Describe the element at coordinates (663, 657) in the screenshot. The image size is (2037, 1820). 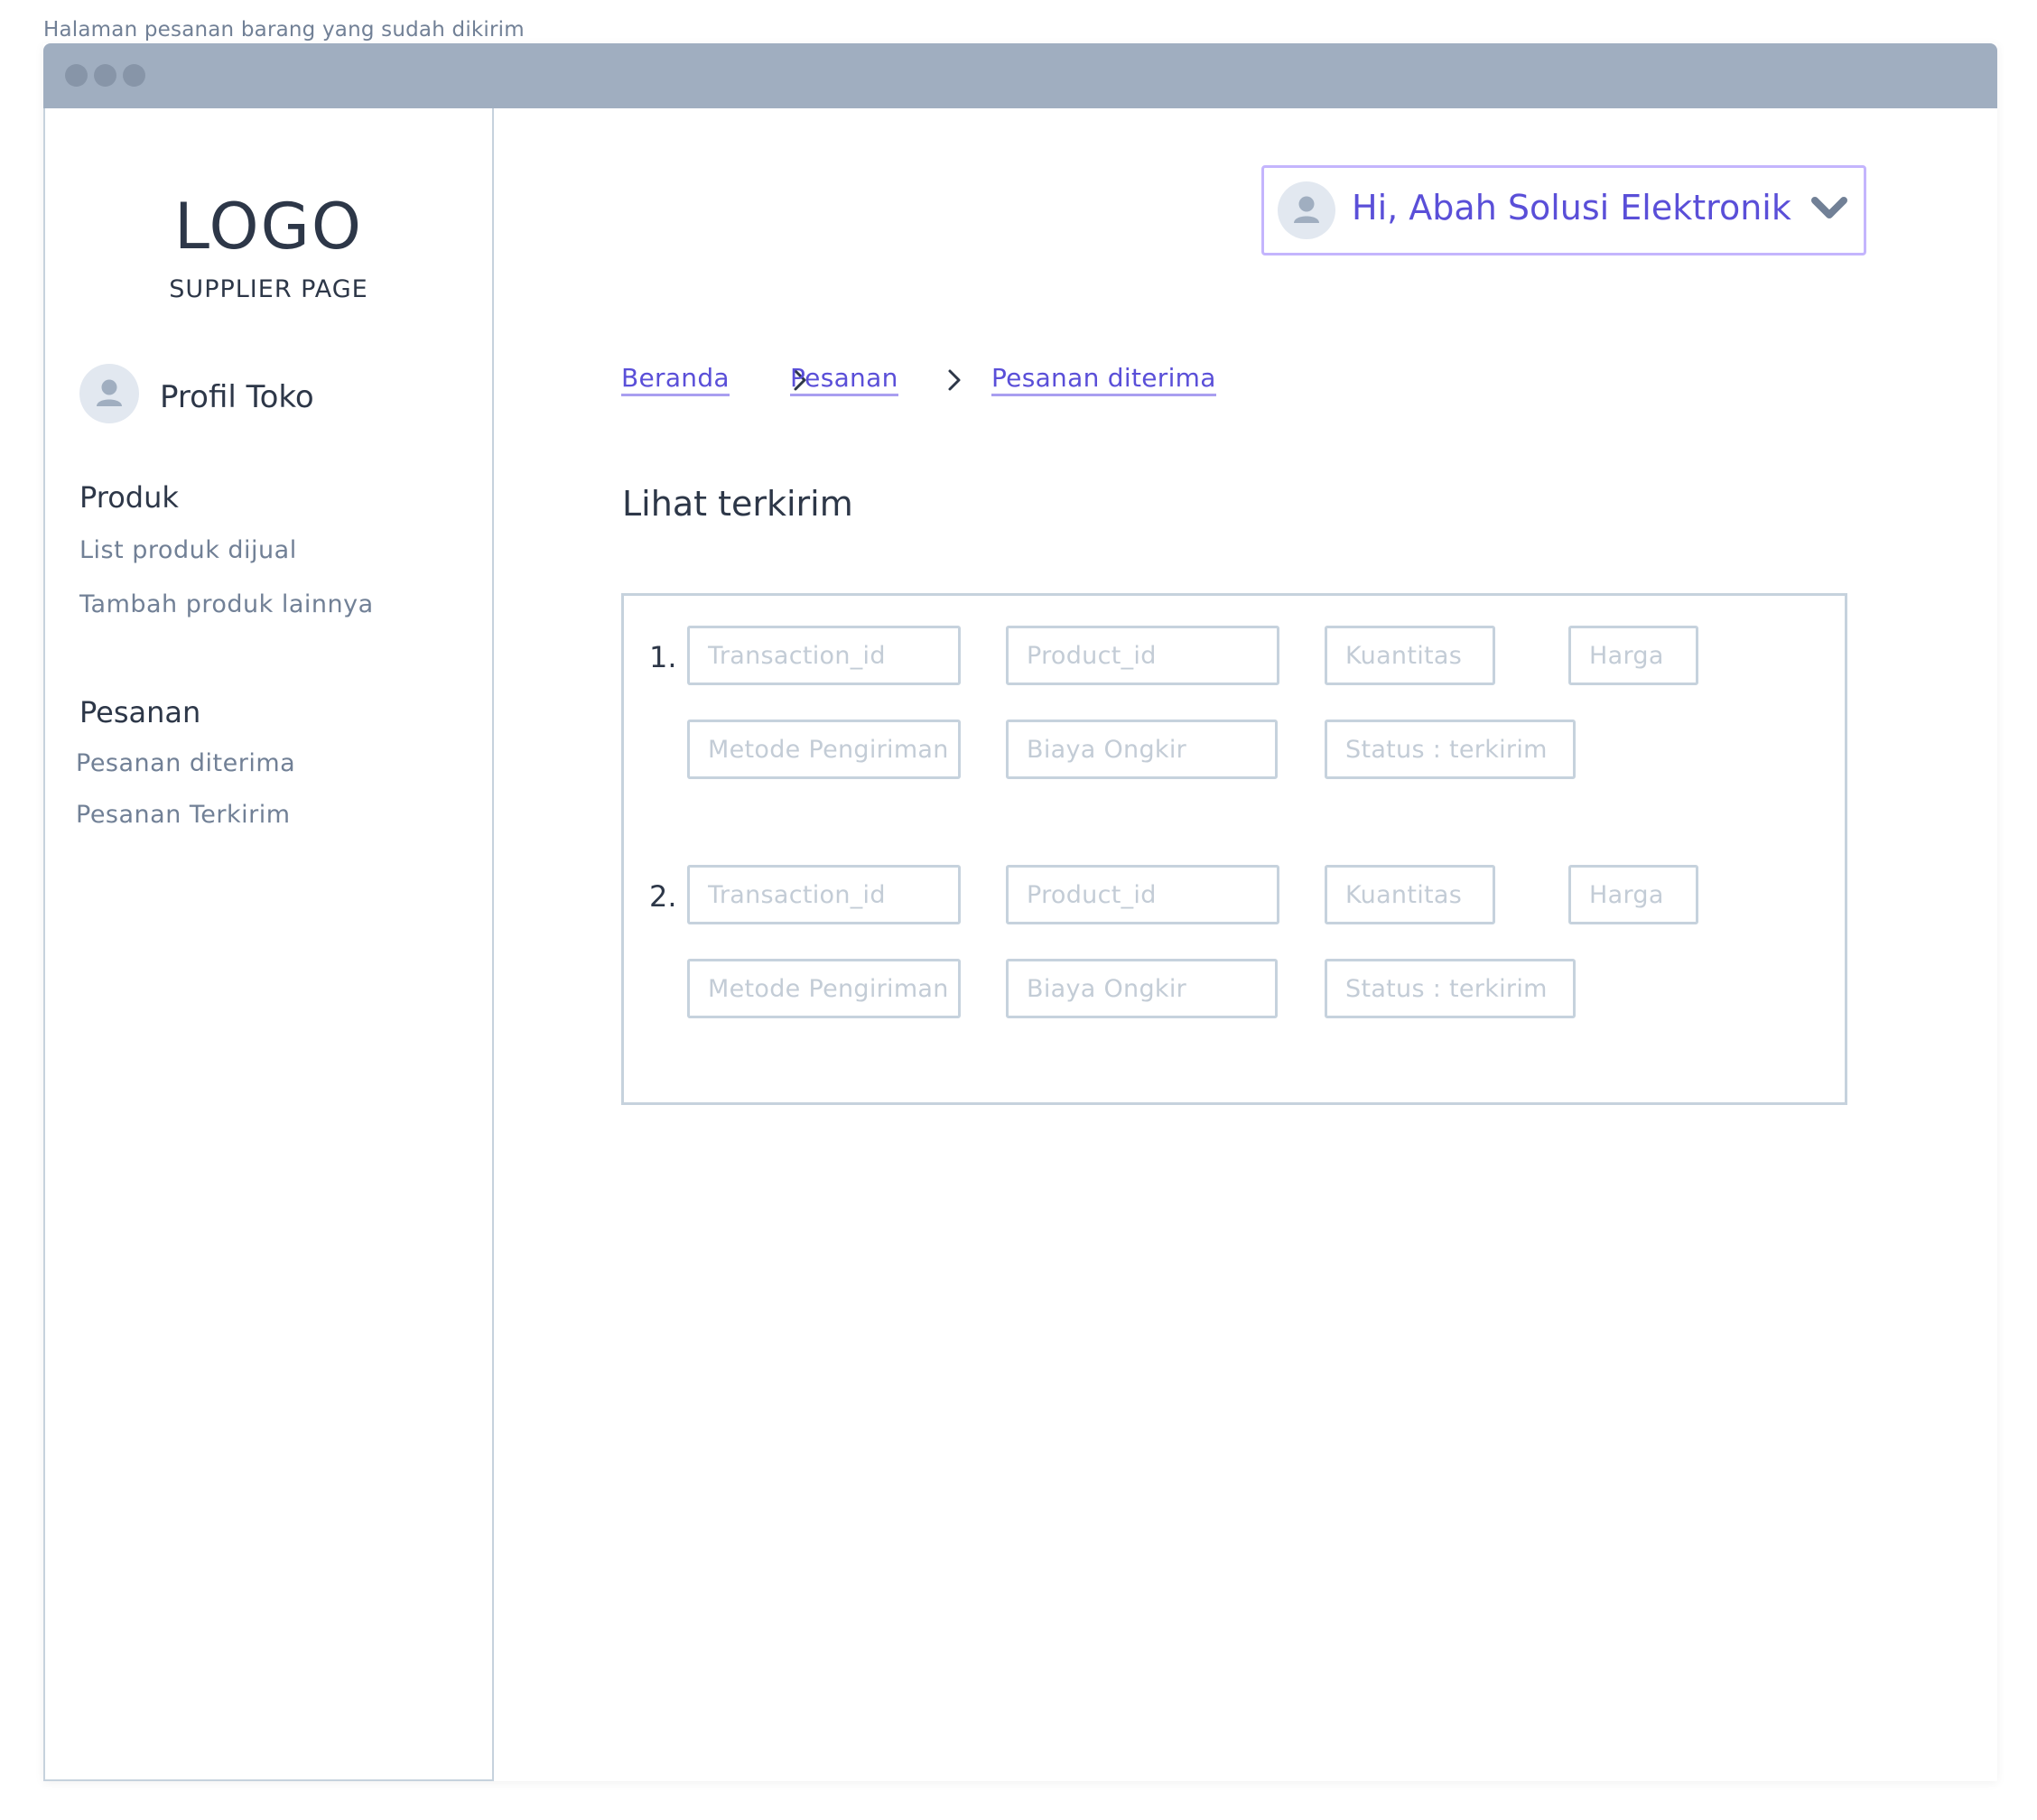
I see `order-number: 1.` at that location.